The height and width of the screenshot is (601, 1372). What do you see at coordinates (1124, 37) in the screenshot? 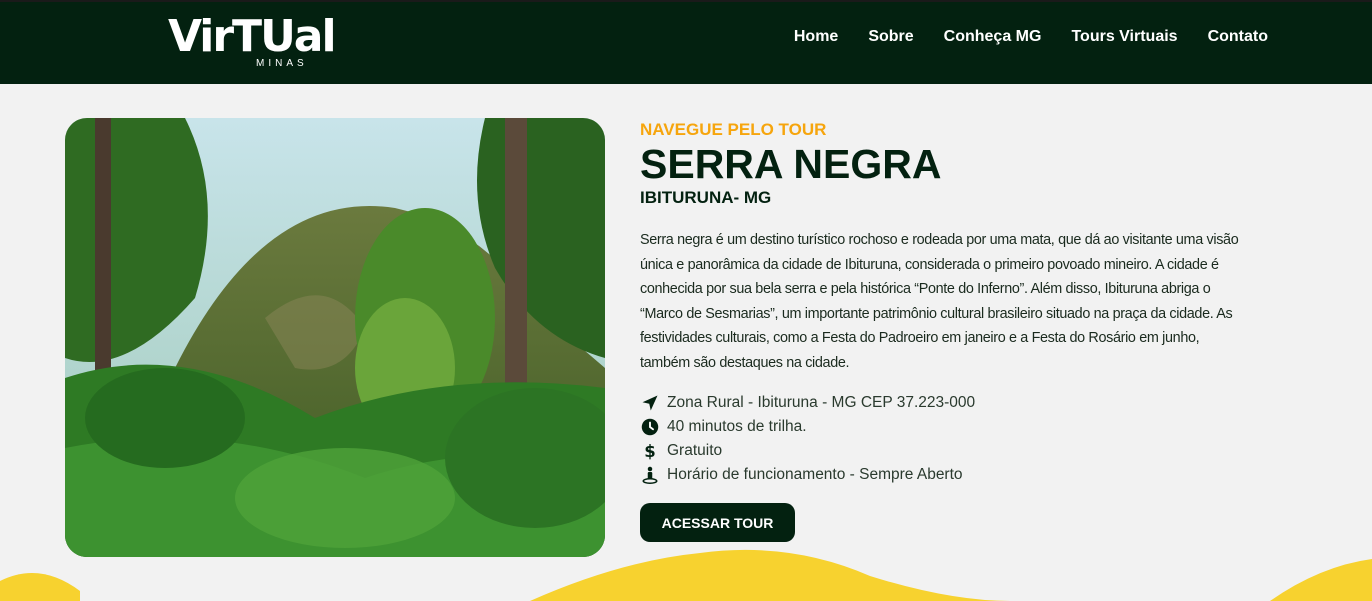
I see `nav-link-tours-virtuais: Tours Virtuais` at bounding box center [1124, 37].